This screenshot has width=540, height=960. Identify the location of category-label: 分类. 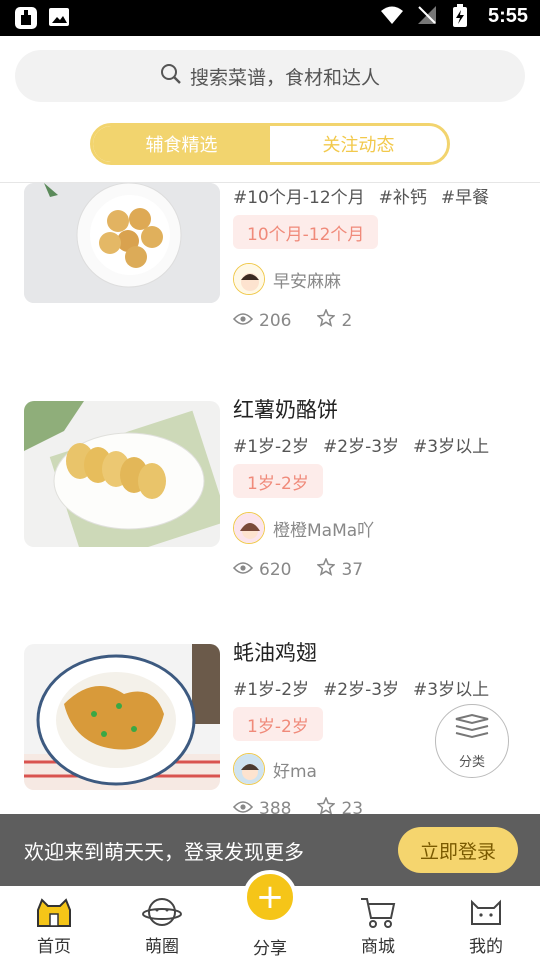
(471, 762).